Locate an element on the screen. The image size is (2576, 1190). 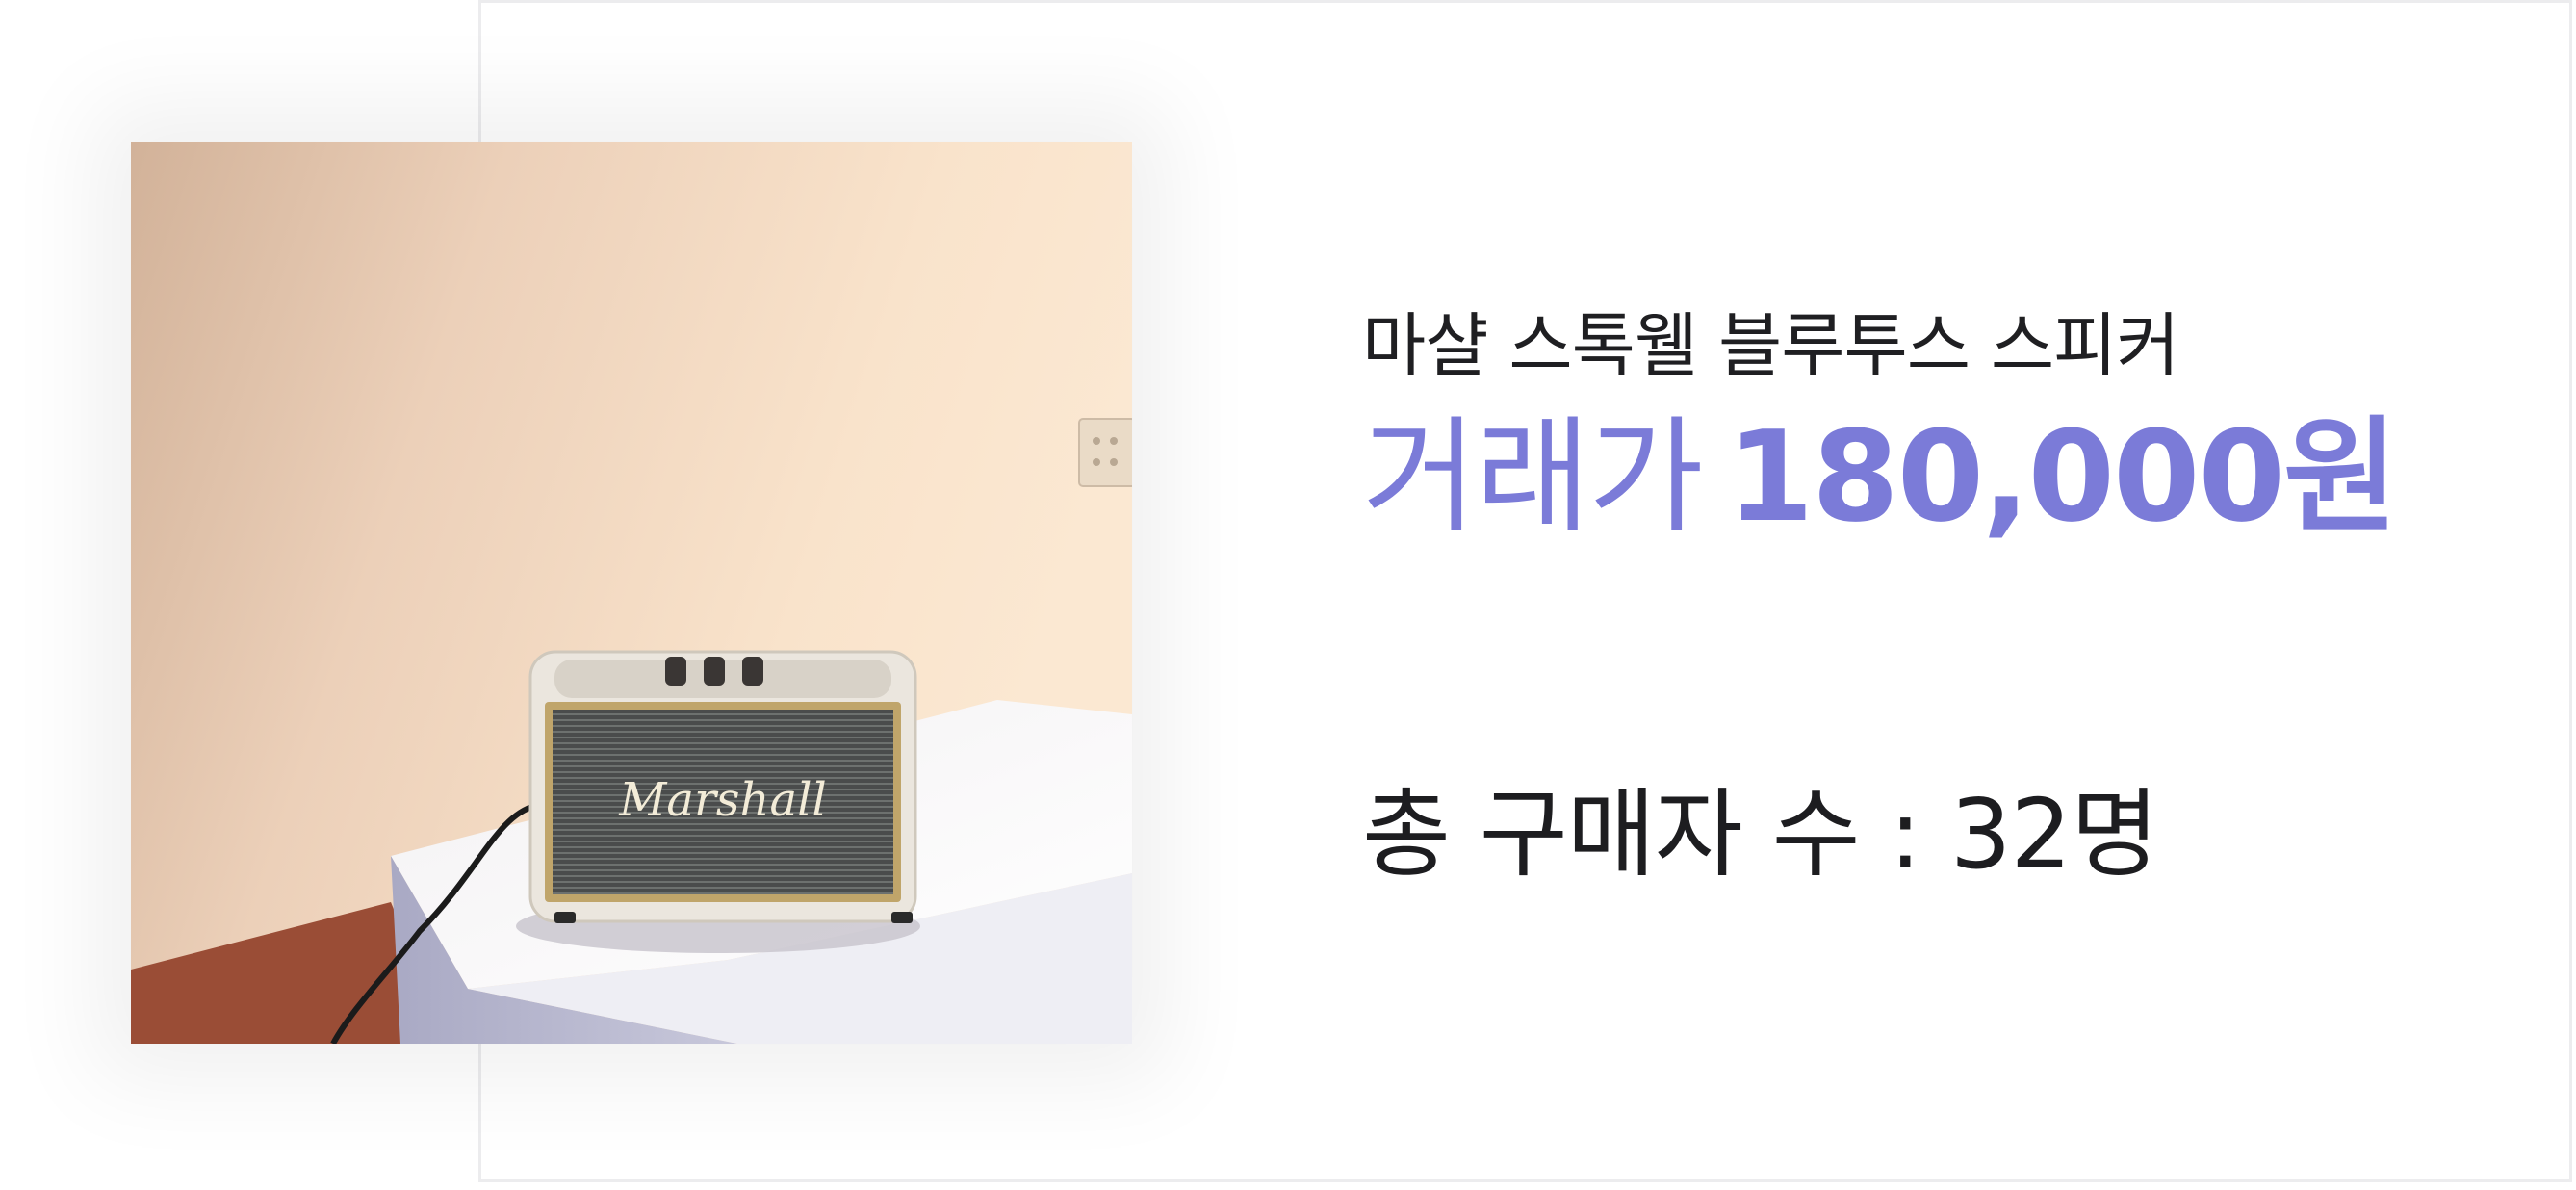
speaker-brand-logo: Marshall is located at coordinates (723, 800).